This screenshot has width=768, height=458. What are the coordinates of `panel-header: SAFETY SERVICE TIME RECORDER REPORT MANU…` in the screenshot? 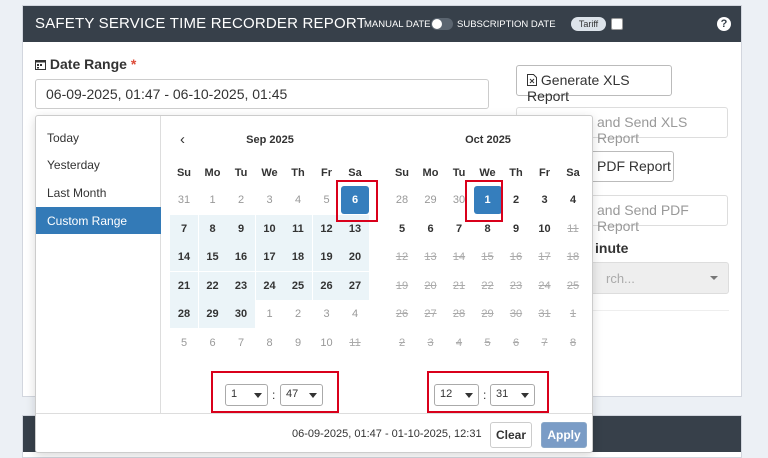 It's located at (382, 24).